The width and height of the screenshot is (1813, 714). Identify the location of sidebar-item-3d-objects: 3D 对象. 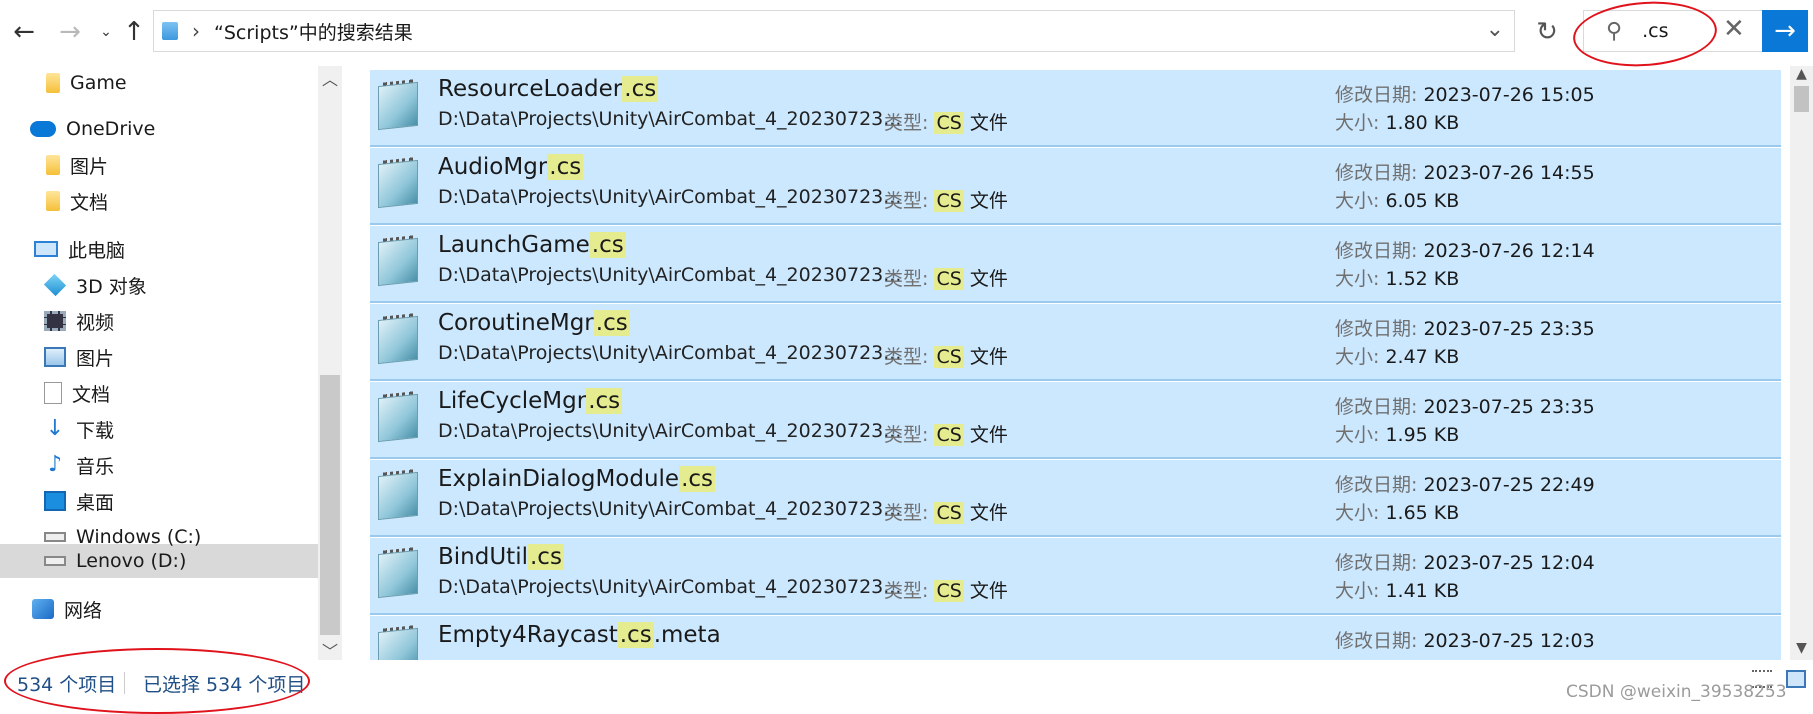
(95, 285).